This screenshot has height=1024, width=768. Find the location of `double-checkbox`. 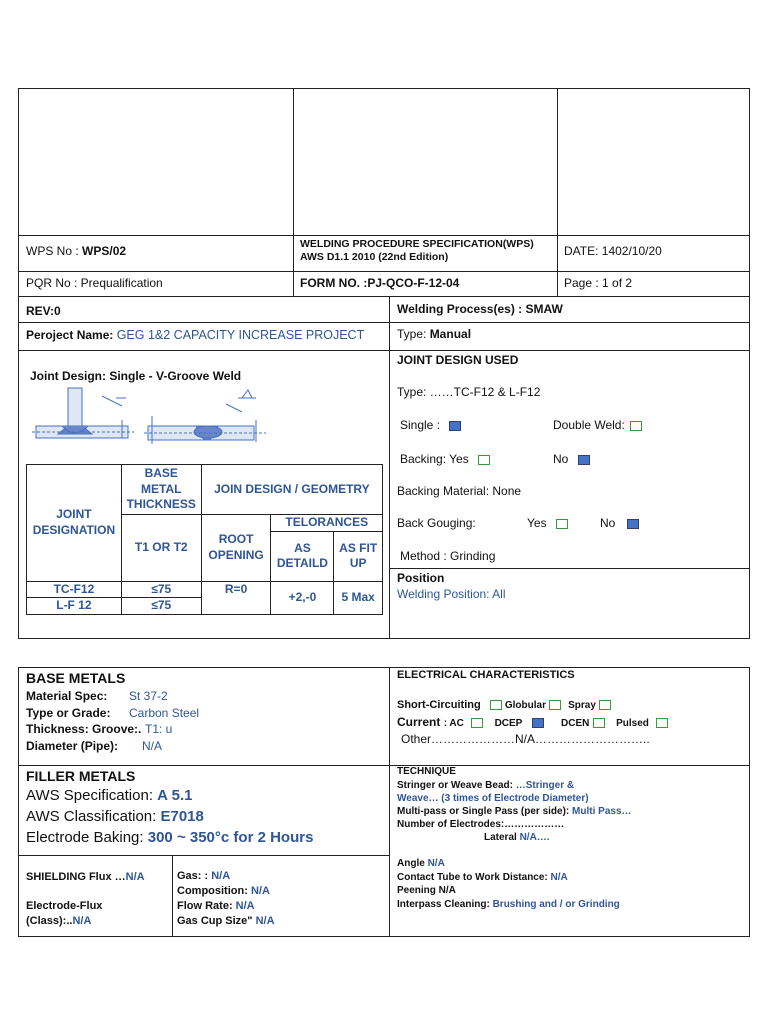

double-checkbox is located at coordinates (636, 425).